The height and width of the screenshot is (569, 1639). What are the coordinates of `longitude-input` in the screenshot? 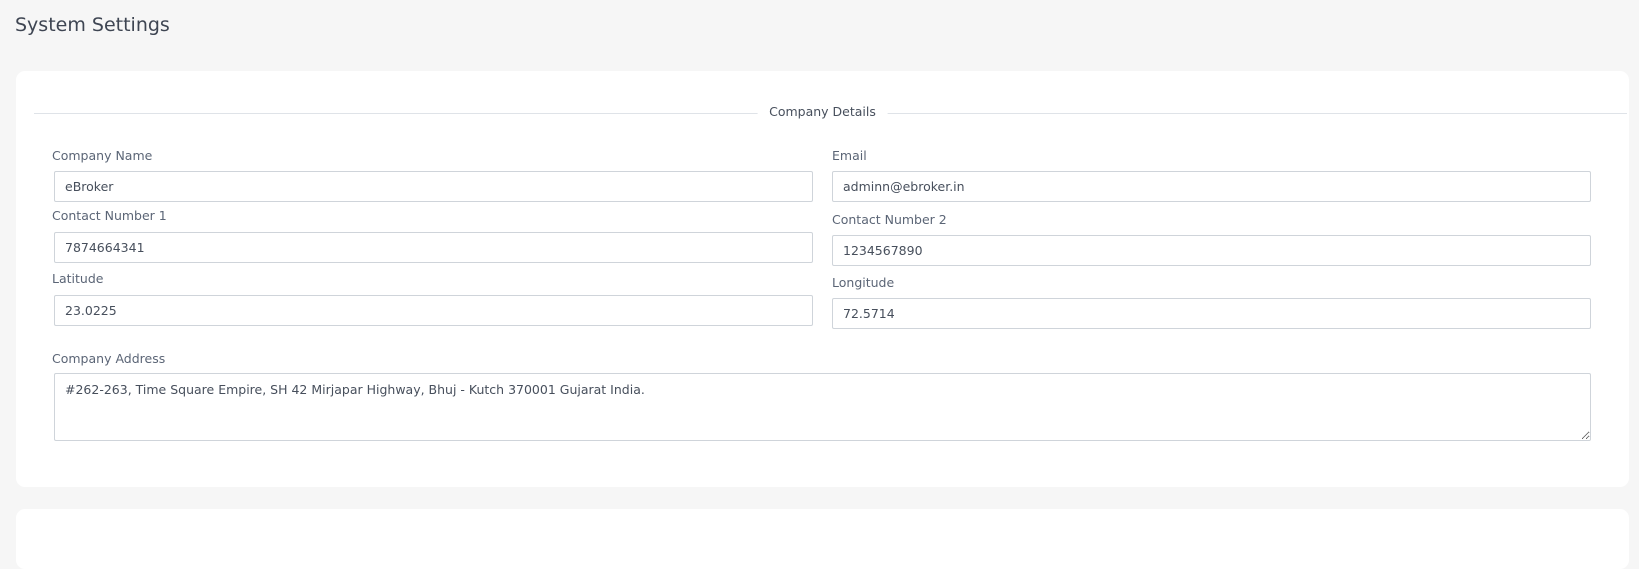 It's located at (1211, 313).